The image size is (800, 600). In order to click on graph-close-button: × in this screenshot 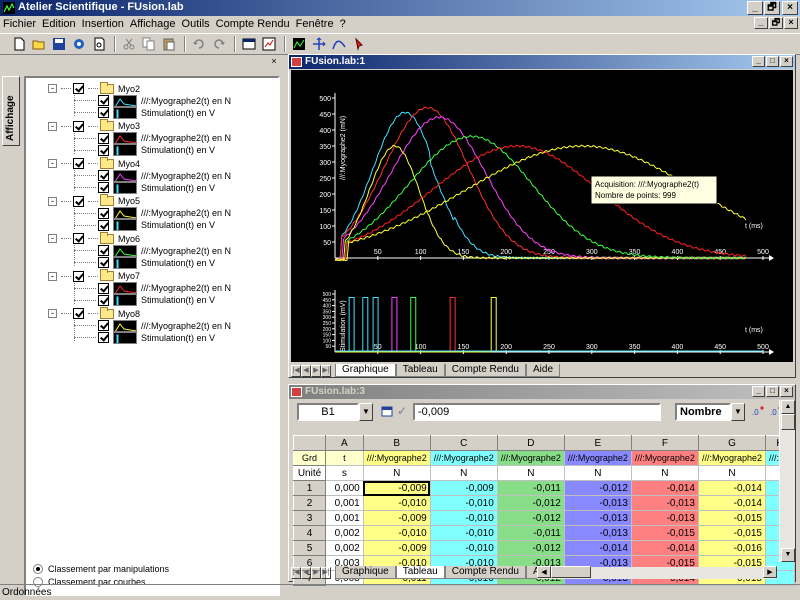, I will do `click(786, 61)`.